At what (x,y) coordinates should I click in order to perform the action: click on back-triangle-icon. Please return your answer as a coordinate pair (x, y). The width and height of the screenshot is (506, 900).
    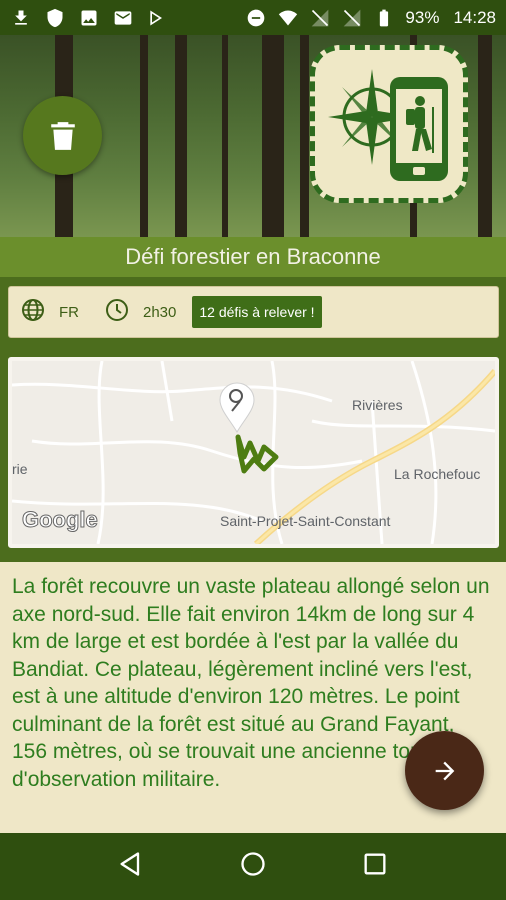
    Looking at the image, I should click on (130, 864).